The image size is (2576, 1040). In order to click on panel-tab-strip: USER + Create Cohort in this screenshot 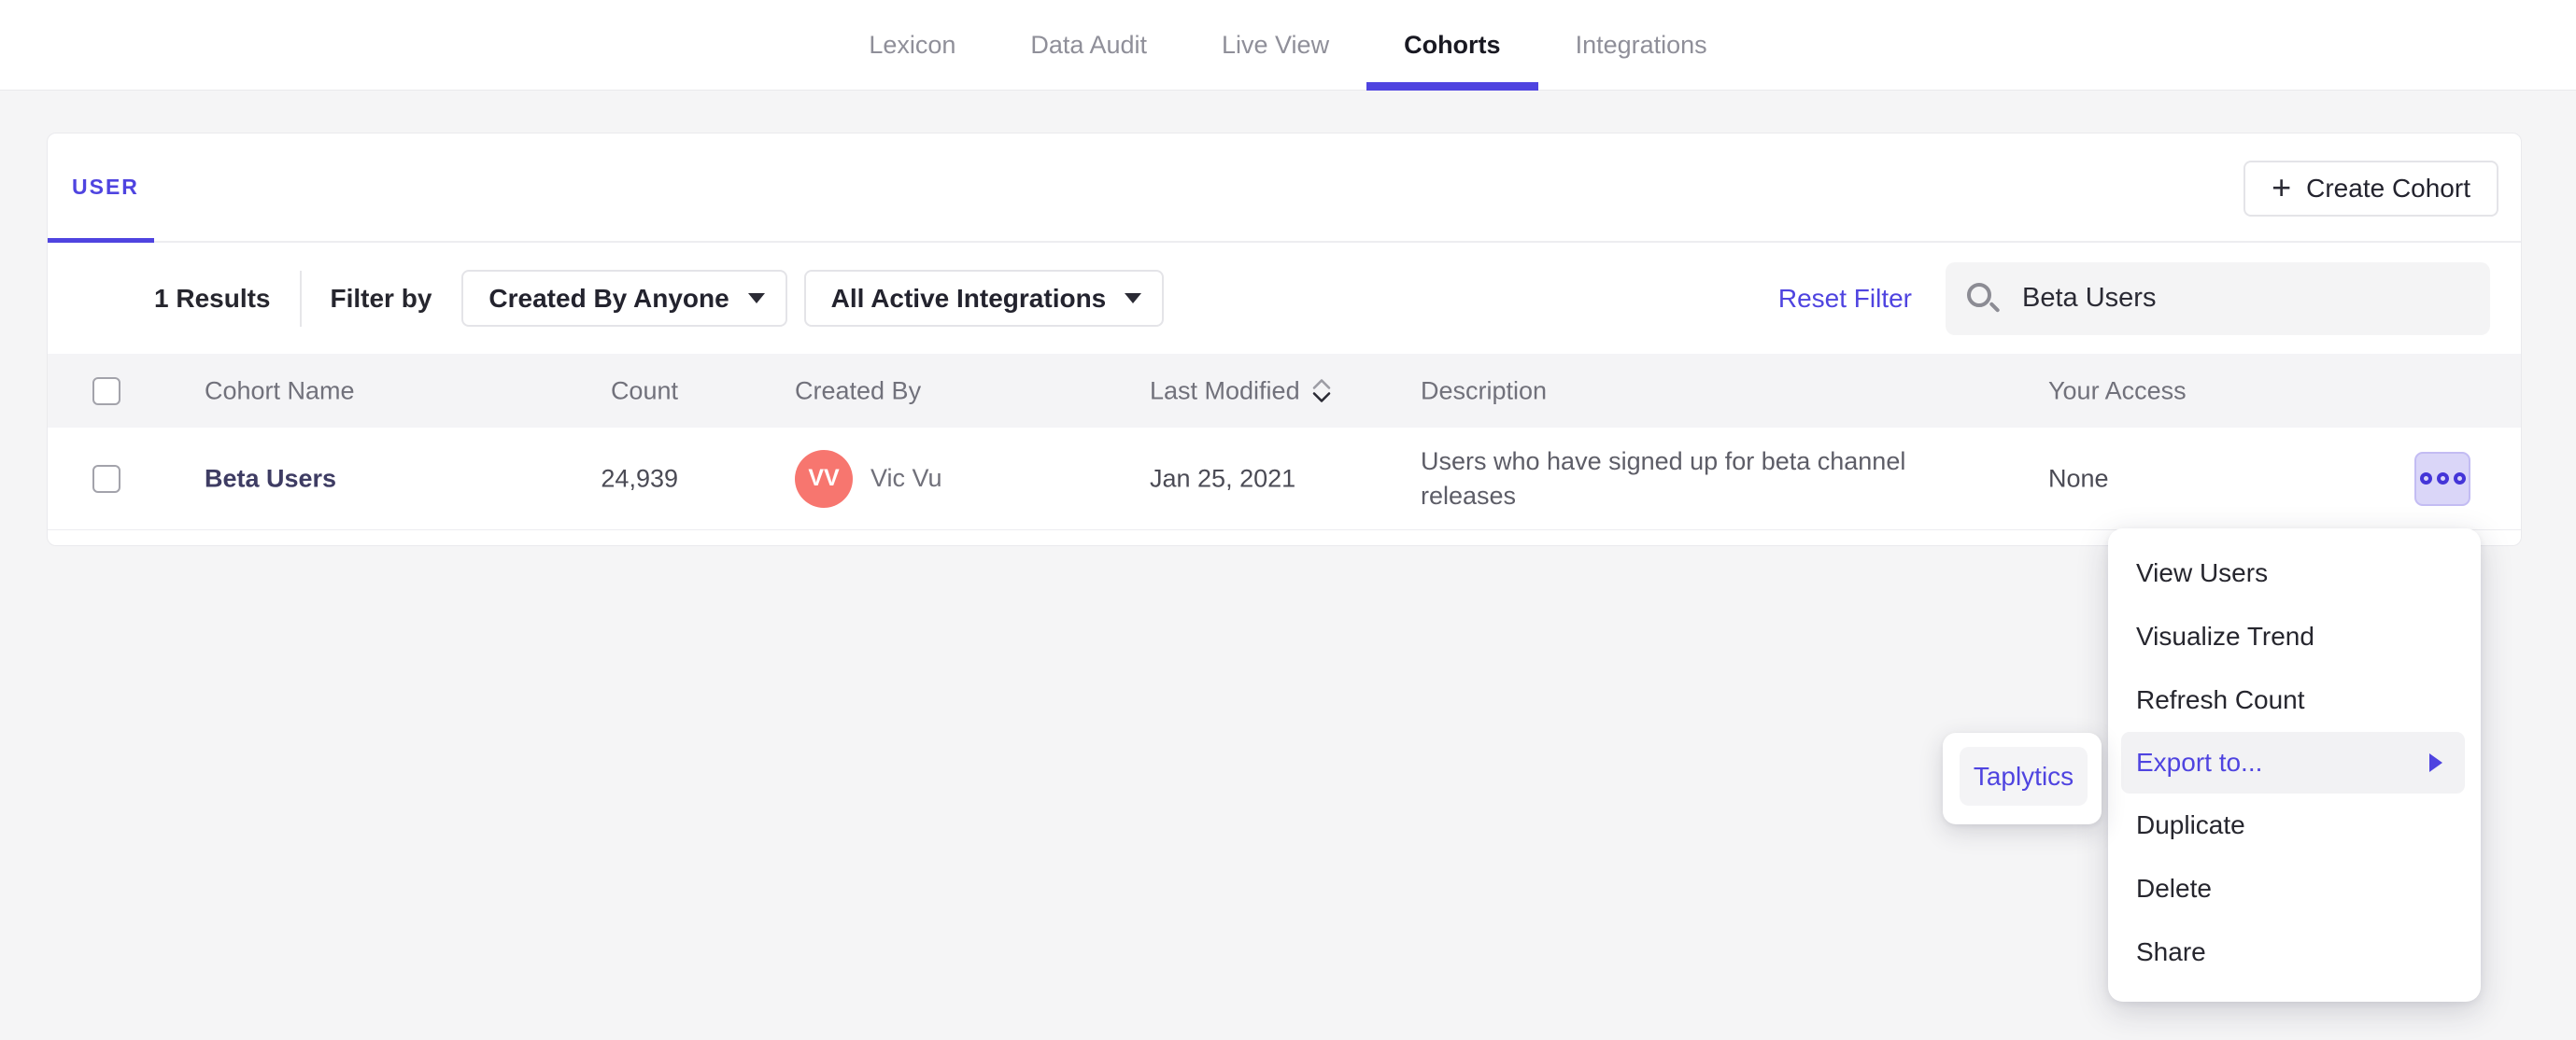, I will do `click(1284, 188)`.